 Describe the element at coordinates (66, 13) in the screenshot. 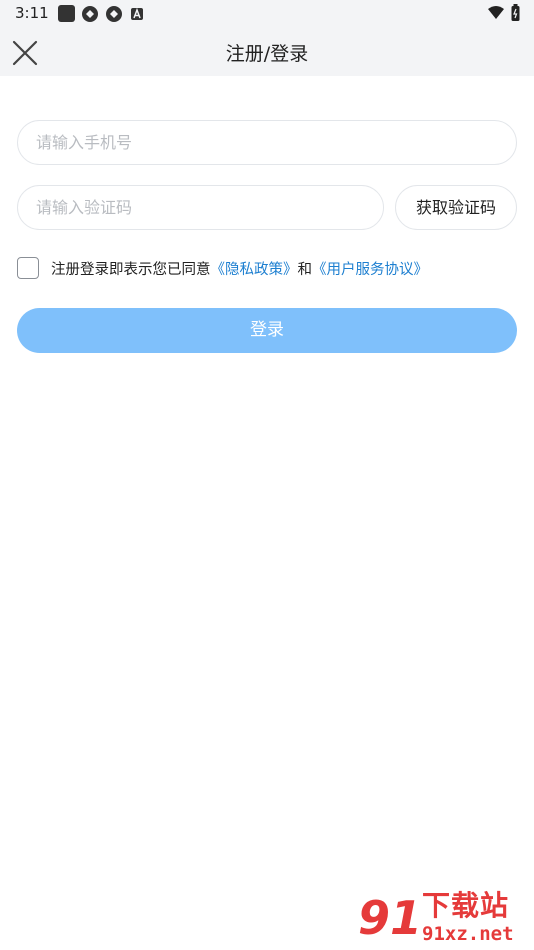

I see `app-square-icon` at that location.